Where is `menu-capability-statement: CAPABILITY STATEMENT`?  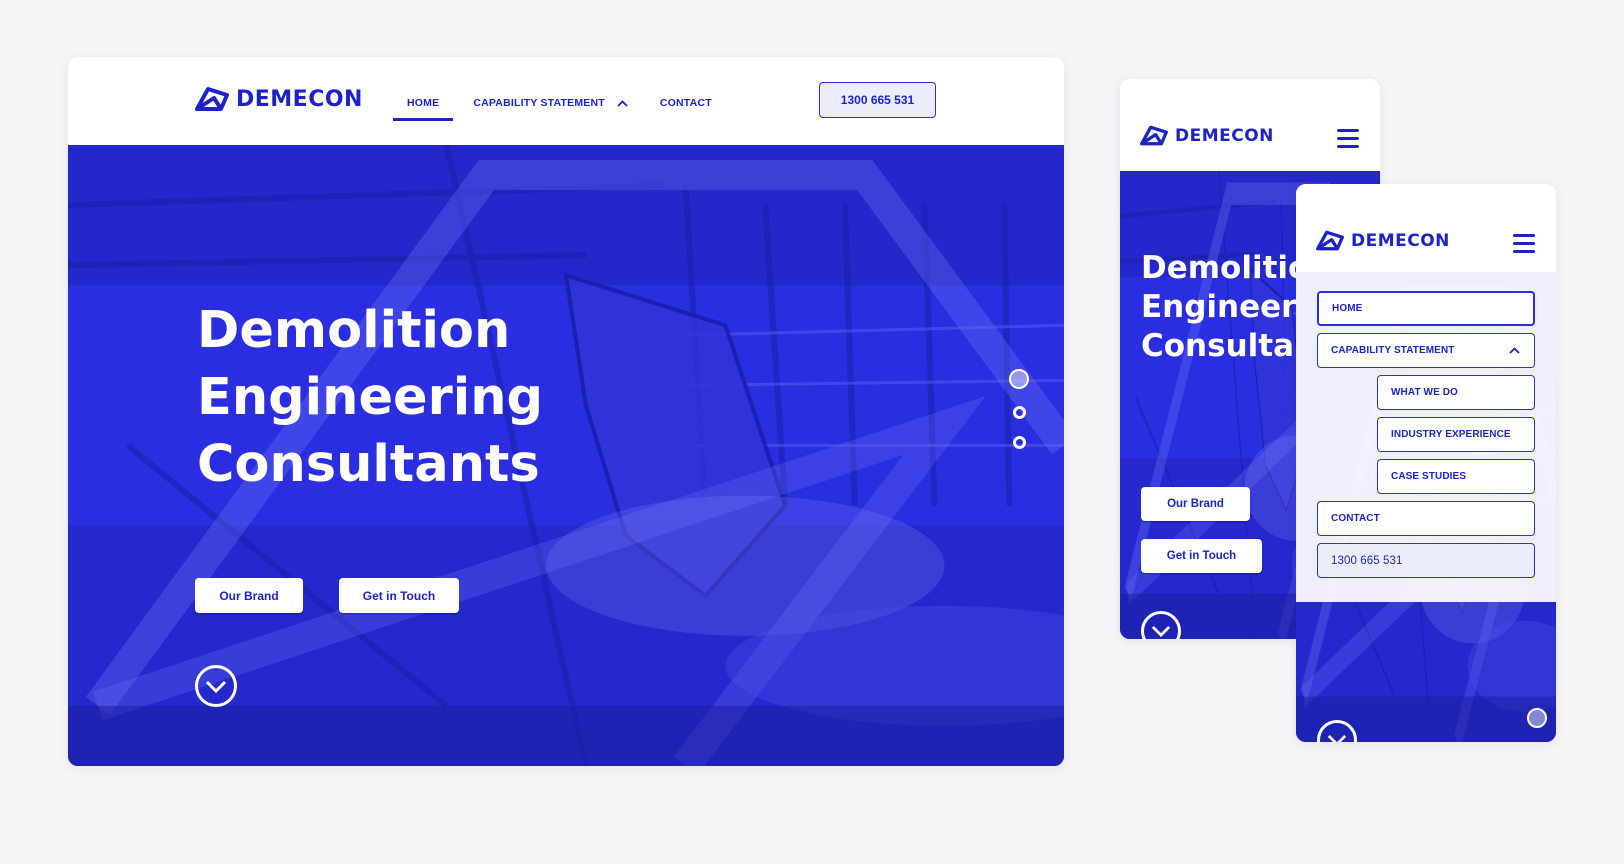
menu-capability-statement: CAPABILITY STATEMENT is located at coordinates (1426, 350).